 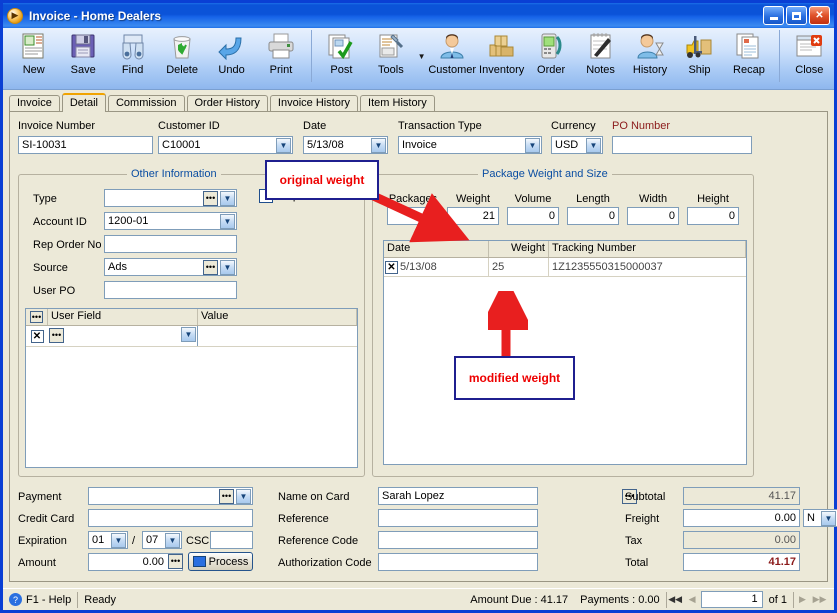 What do you see at coordinates (82, 57) in the screenshot?
I see `toolbar-button-save: Save` at bounding box center [82, 57].